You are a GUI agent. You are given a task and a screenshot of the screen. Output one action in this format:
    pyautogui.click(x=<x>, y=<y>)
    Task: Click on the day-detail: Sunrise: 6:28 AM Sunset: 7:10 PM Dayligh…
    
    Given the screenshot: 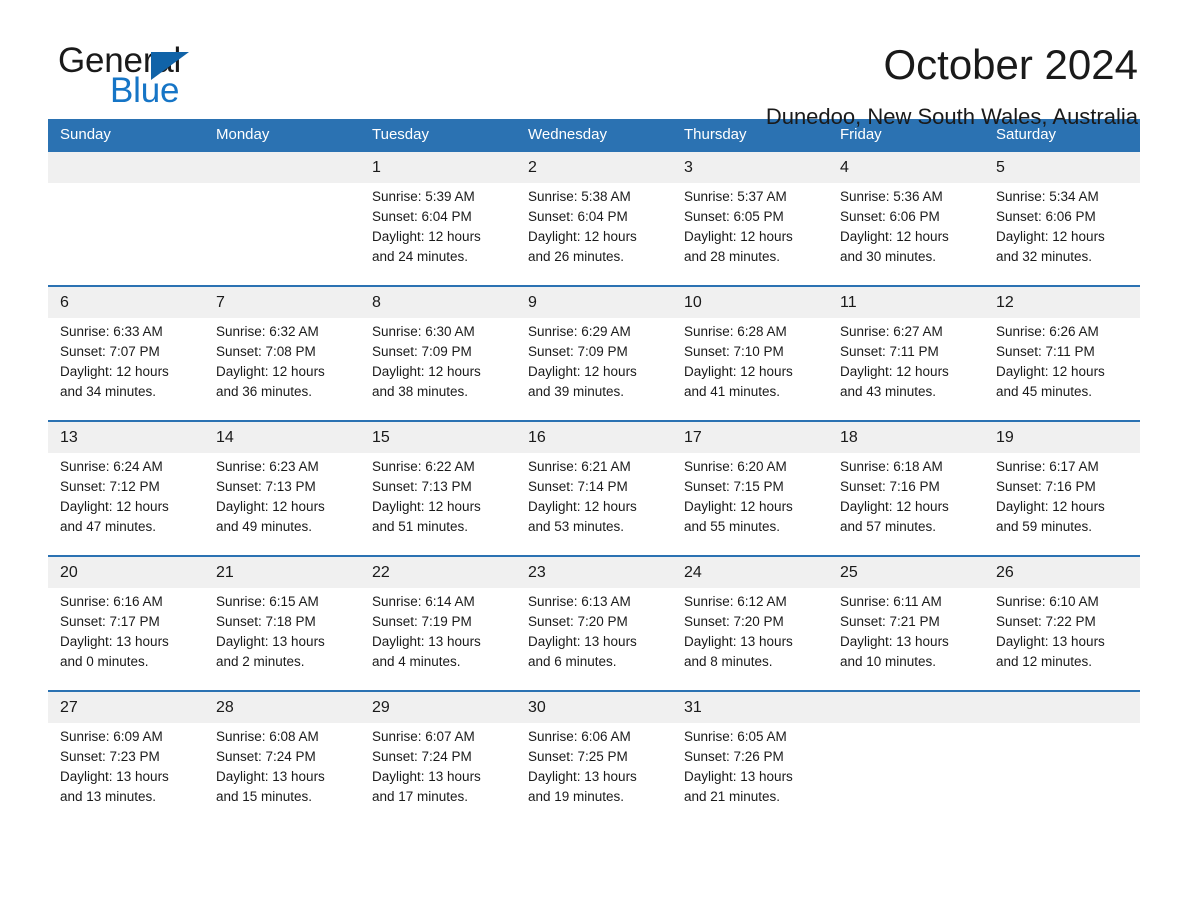 What is the action you would take?
    pyautogui.click(x=750, y=369)
    